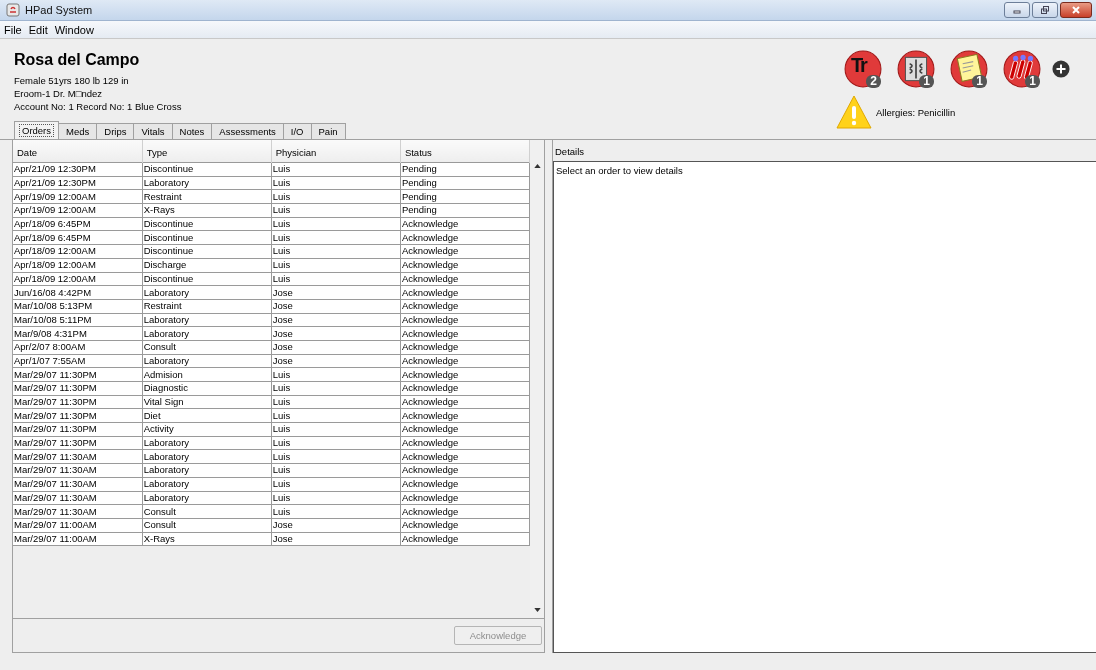 The height and width of the screenshot is (670, 1096). What do you see at coordinates (570, 152) in the screenshot?
I see `details-title: Details` at bounding box center [570, 152].